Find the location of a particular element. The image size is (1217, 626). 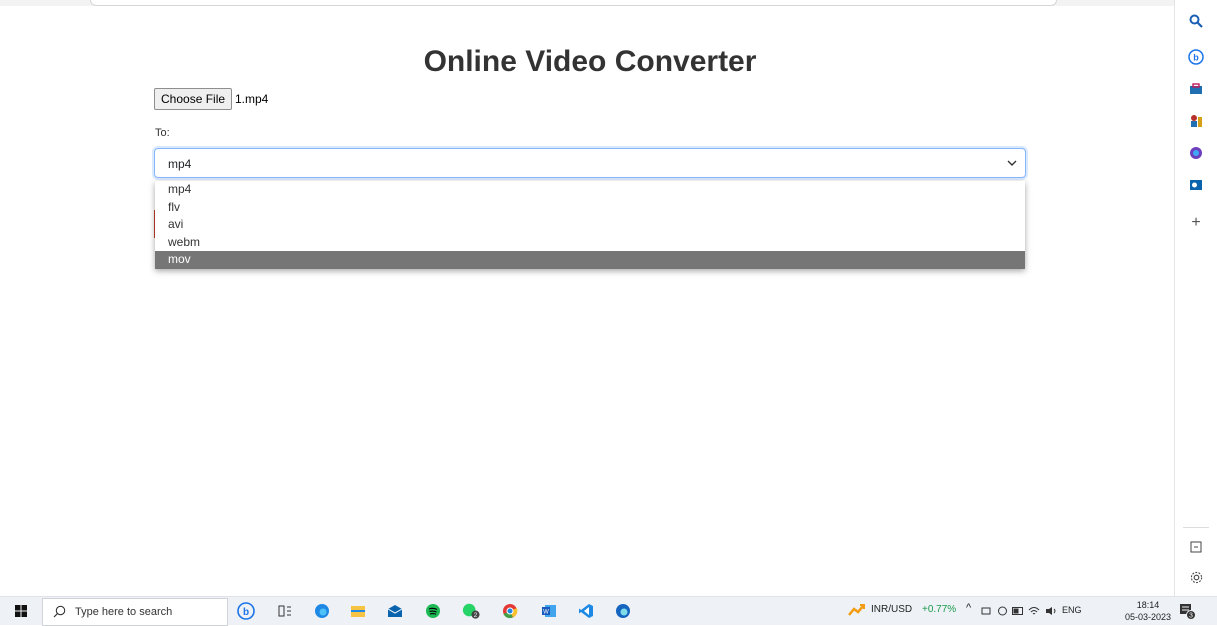

format-option-avi: avi is located at coordinates (590, 225).